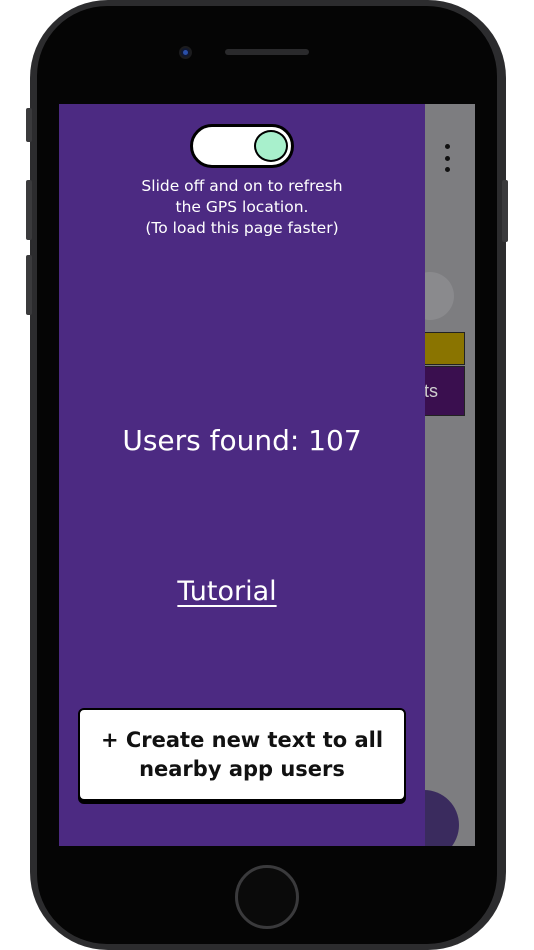 The width and height of the screenshot is (534, 950). What do you see at coordinates (271, 146) in the screenshot?
I see `toggle-knob` at bounding box center [271, 146].